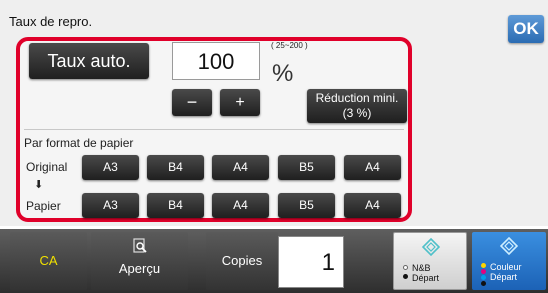 The image size is (548, 293). What do you see at coordinates (79, 143) in the screenshot?
I see `paper-format-section-label: Par format de papier` at bounding box center [79, 143].